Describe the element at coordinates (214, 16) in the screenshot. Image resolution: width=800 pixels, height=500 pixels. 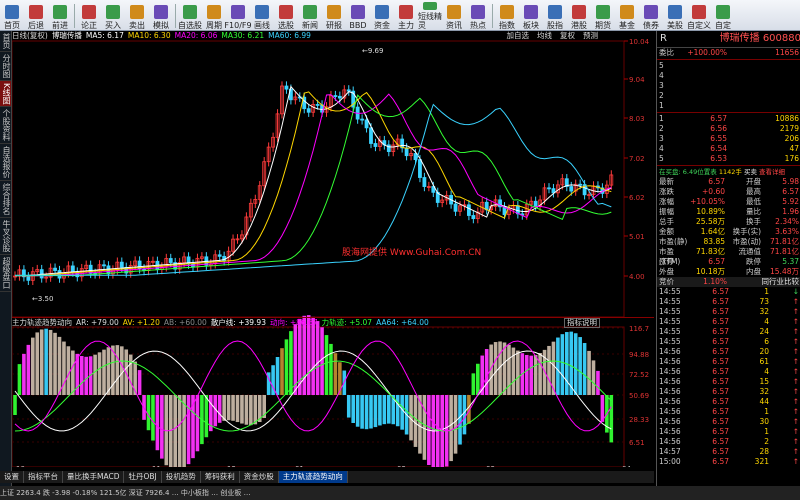
I see `toolbar-button-period: 周期` at that location.